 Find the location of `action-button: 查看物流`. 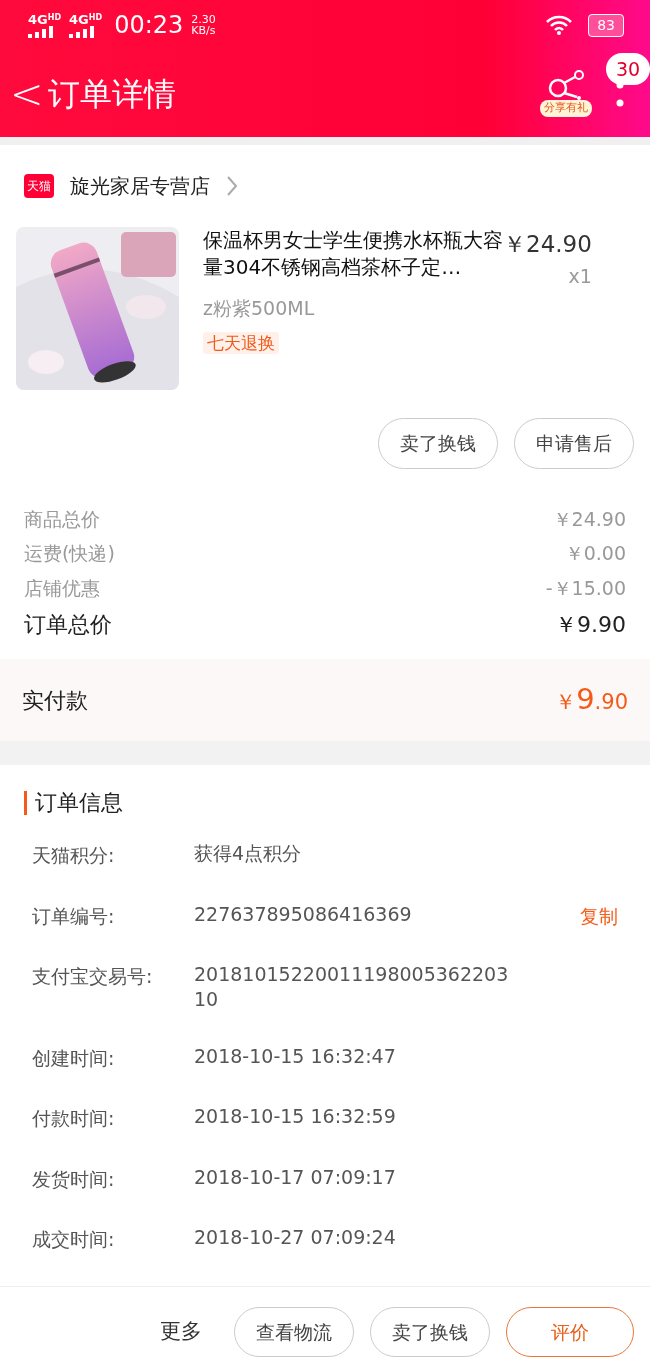

action-button: 查看物流 is located at coordinates (294, 1332).